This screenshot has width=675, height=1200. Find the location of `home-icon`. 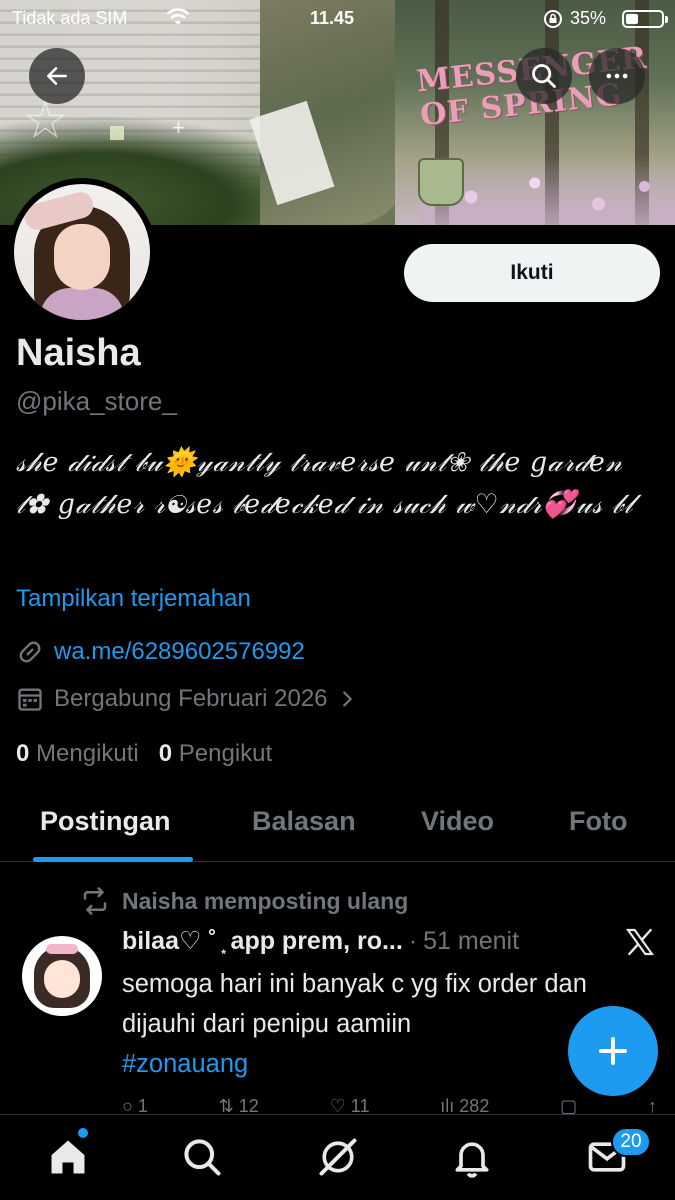

home-icon is located at coordinates (68, 1157).